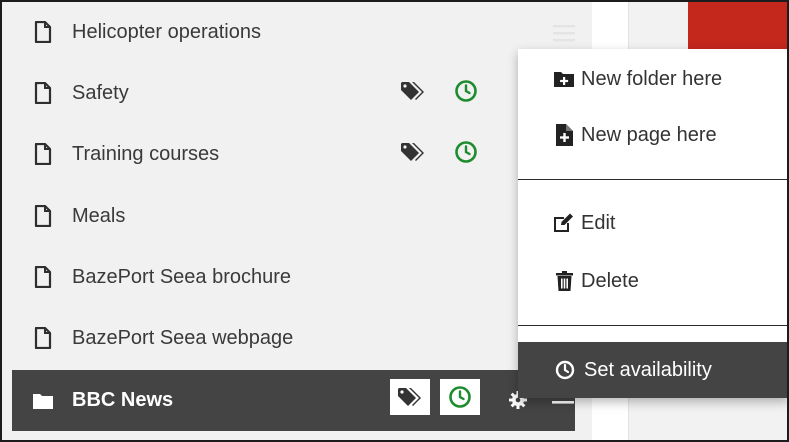  I want to click on availability-button, so click(460, 397).